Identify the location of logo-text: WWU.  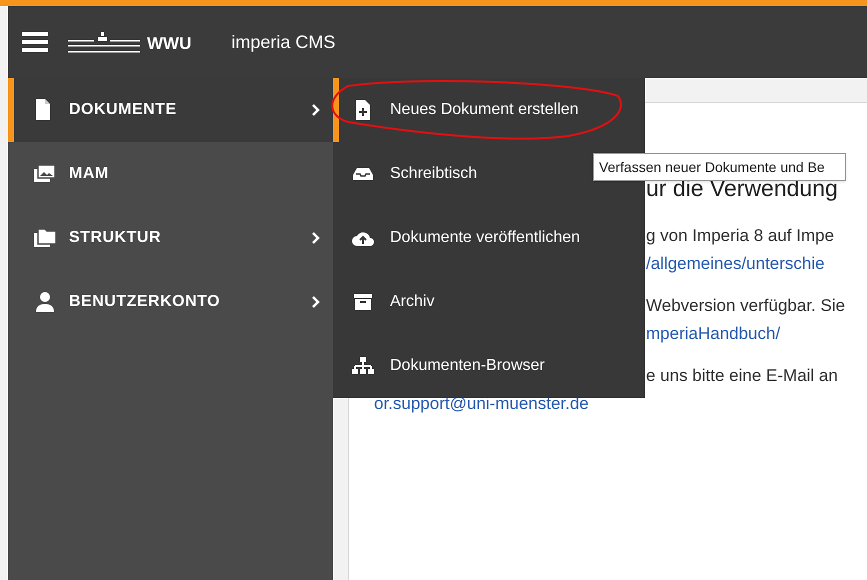
(169, 44).